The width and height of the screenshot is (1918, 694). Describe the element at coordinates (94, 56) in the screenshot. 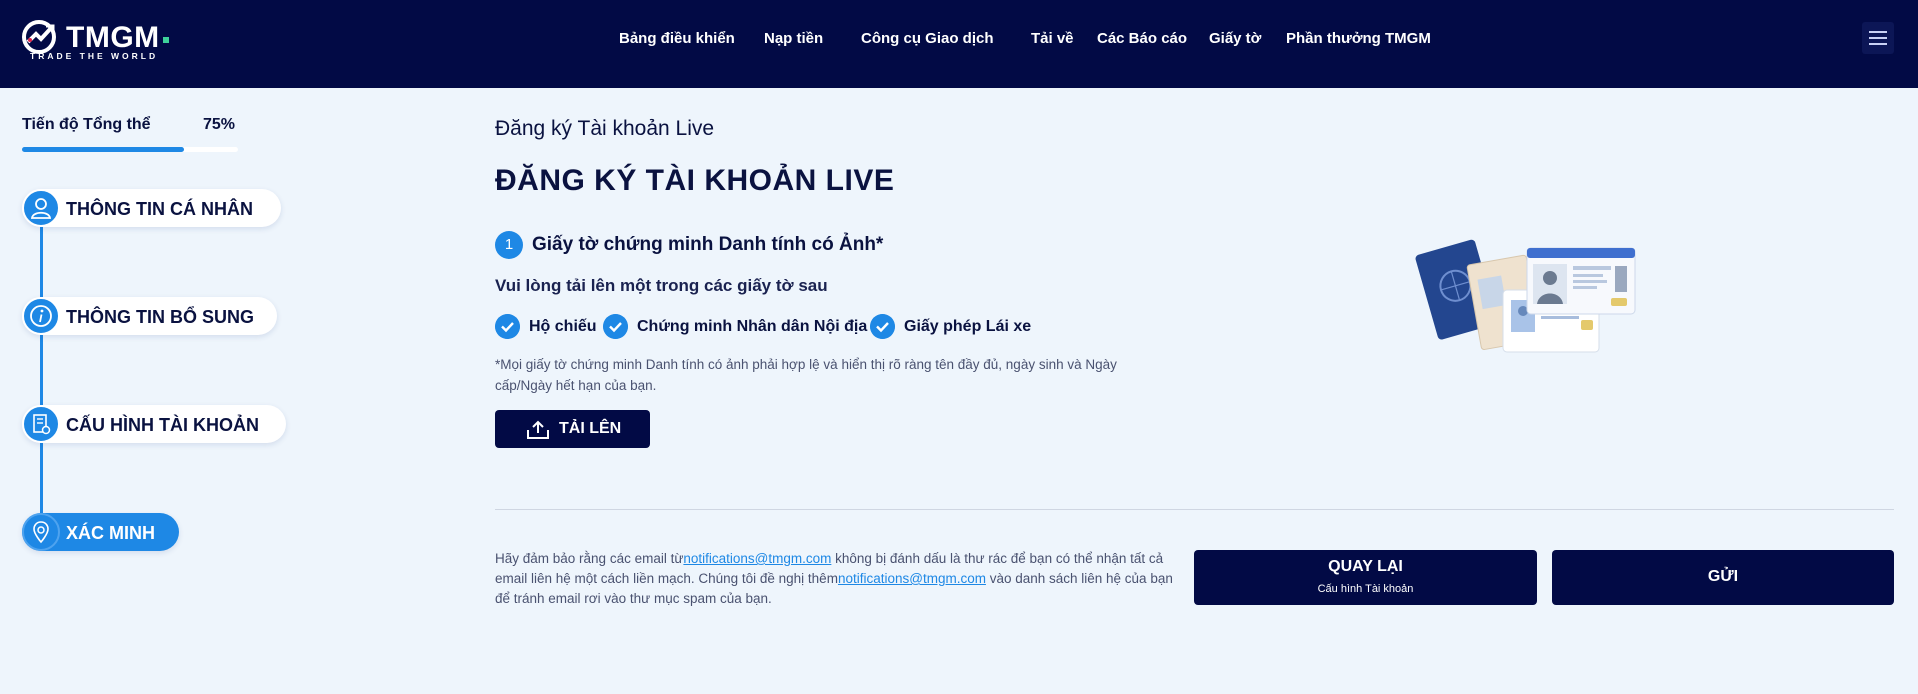

I see `brand-tagline: TRADE THE WORLD` at that location.